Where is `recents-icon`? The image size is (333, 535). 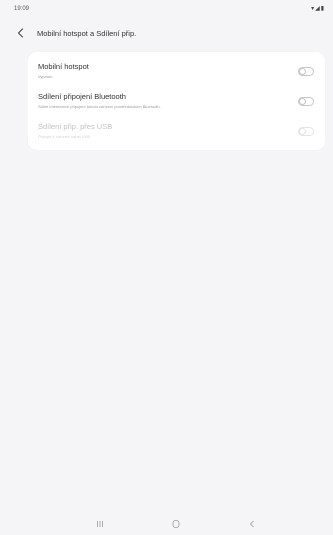 recents-icon is located at coordinates (100, 524).